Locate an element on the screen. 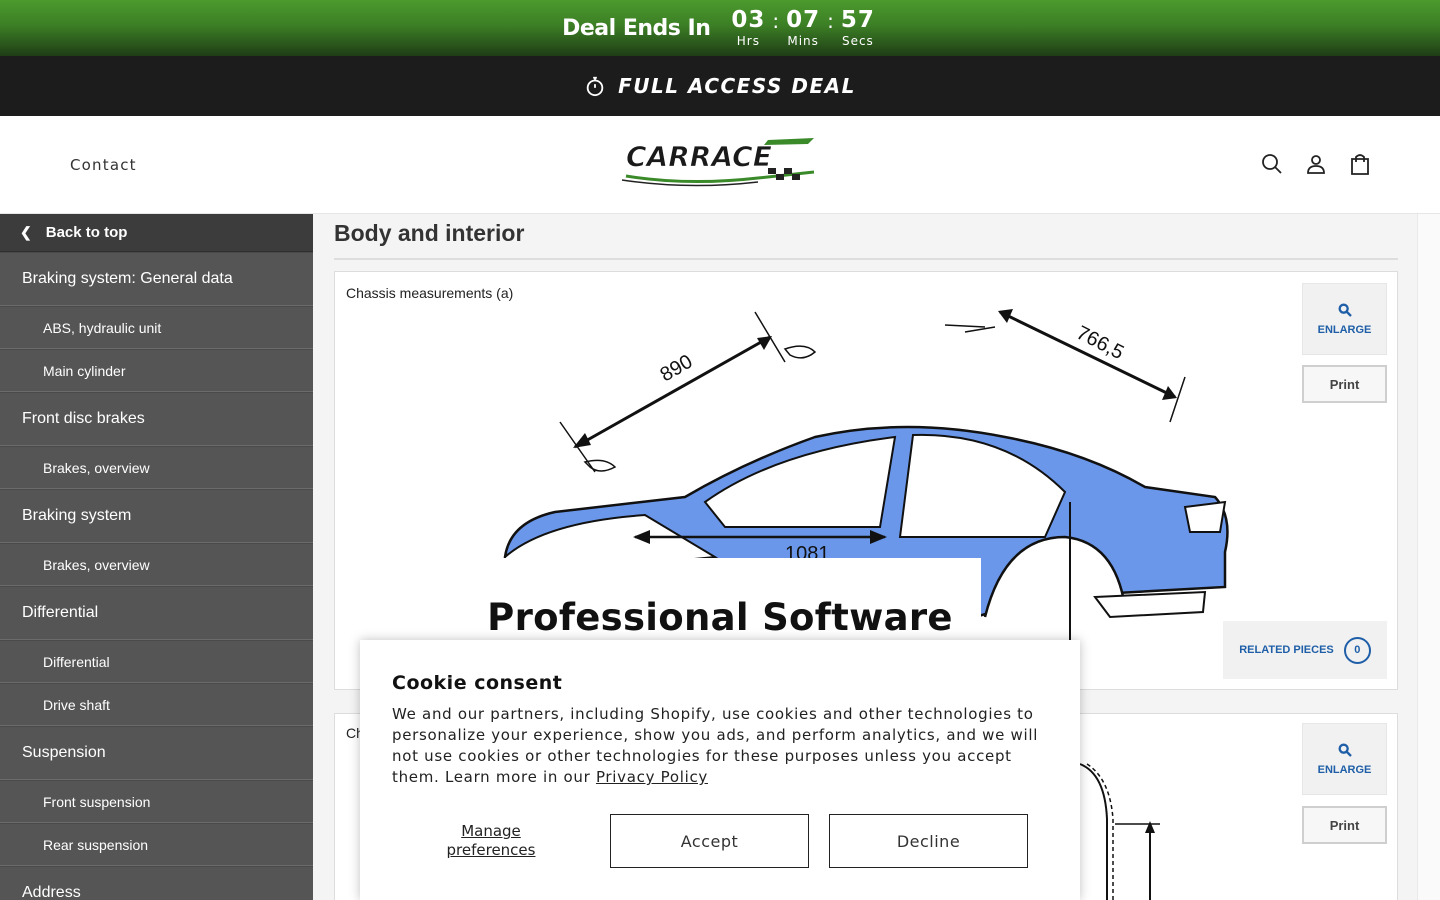 The width and height of the screenshot is (1440, 900). countdown-hours-value: 03 is located at coordinates (748, 20).